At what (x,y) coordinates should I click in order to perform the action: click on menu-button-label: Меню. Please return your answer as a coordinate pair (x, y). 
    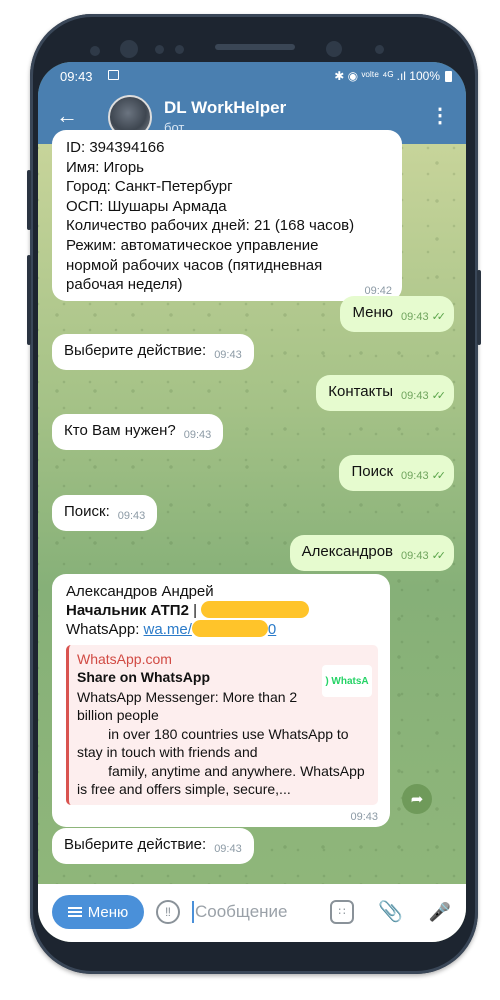
    Looking at the image, I should click on (108, 912).